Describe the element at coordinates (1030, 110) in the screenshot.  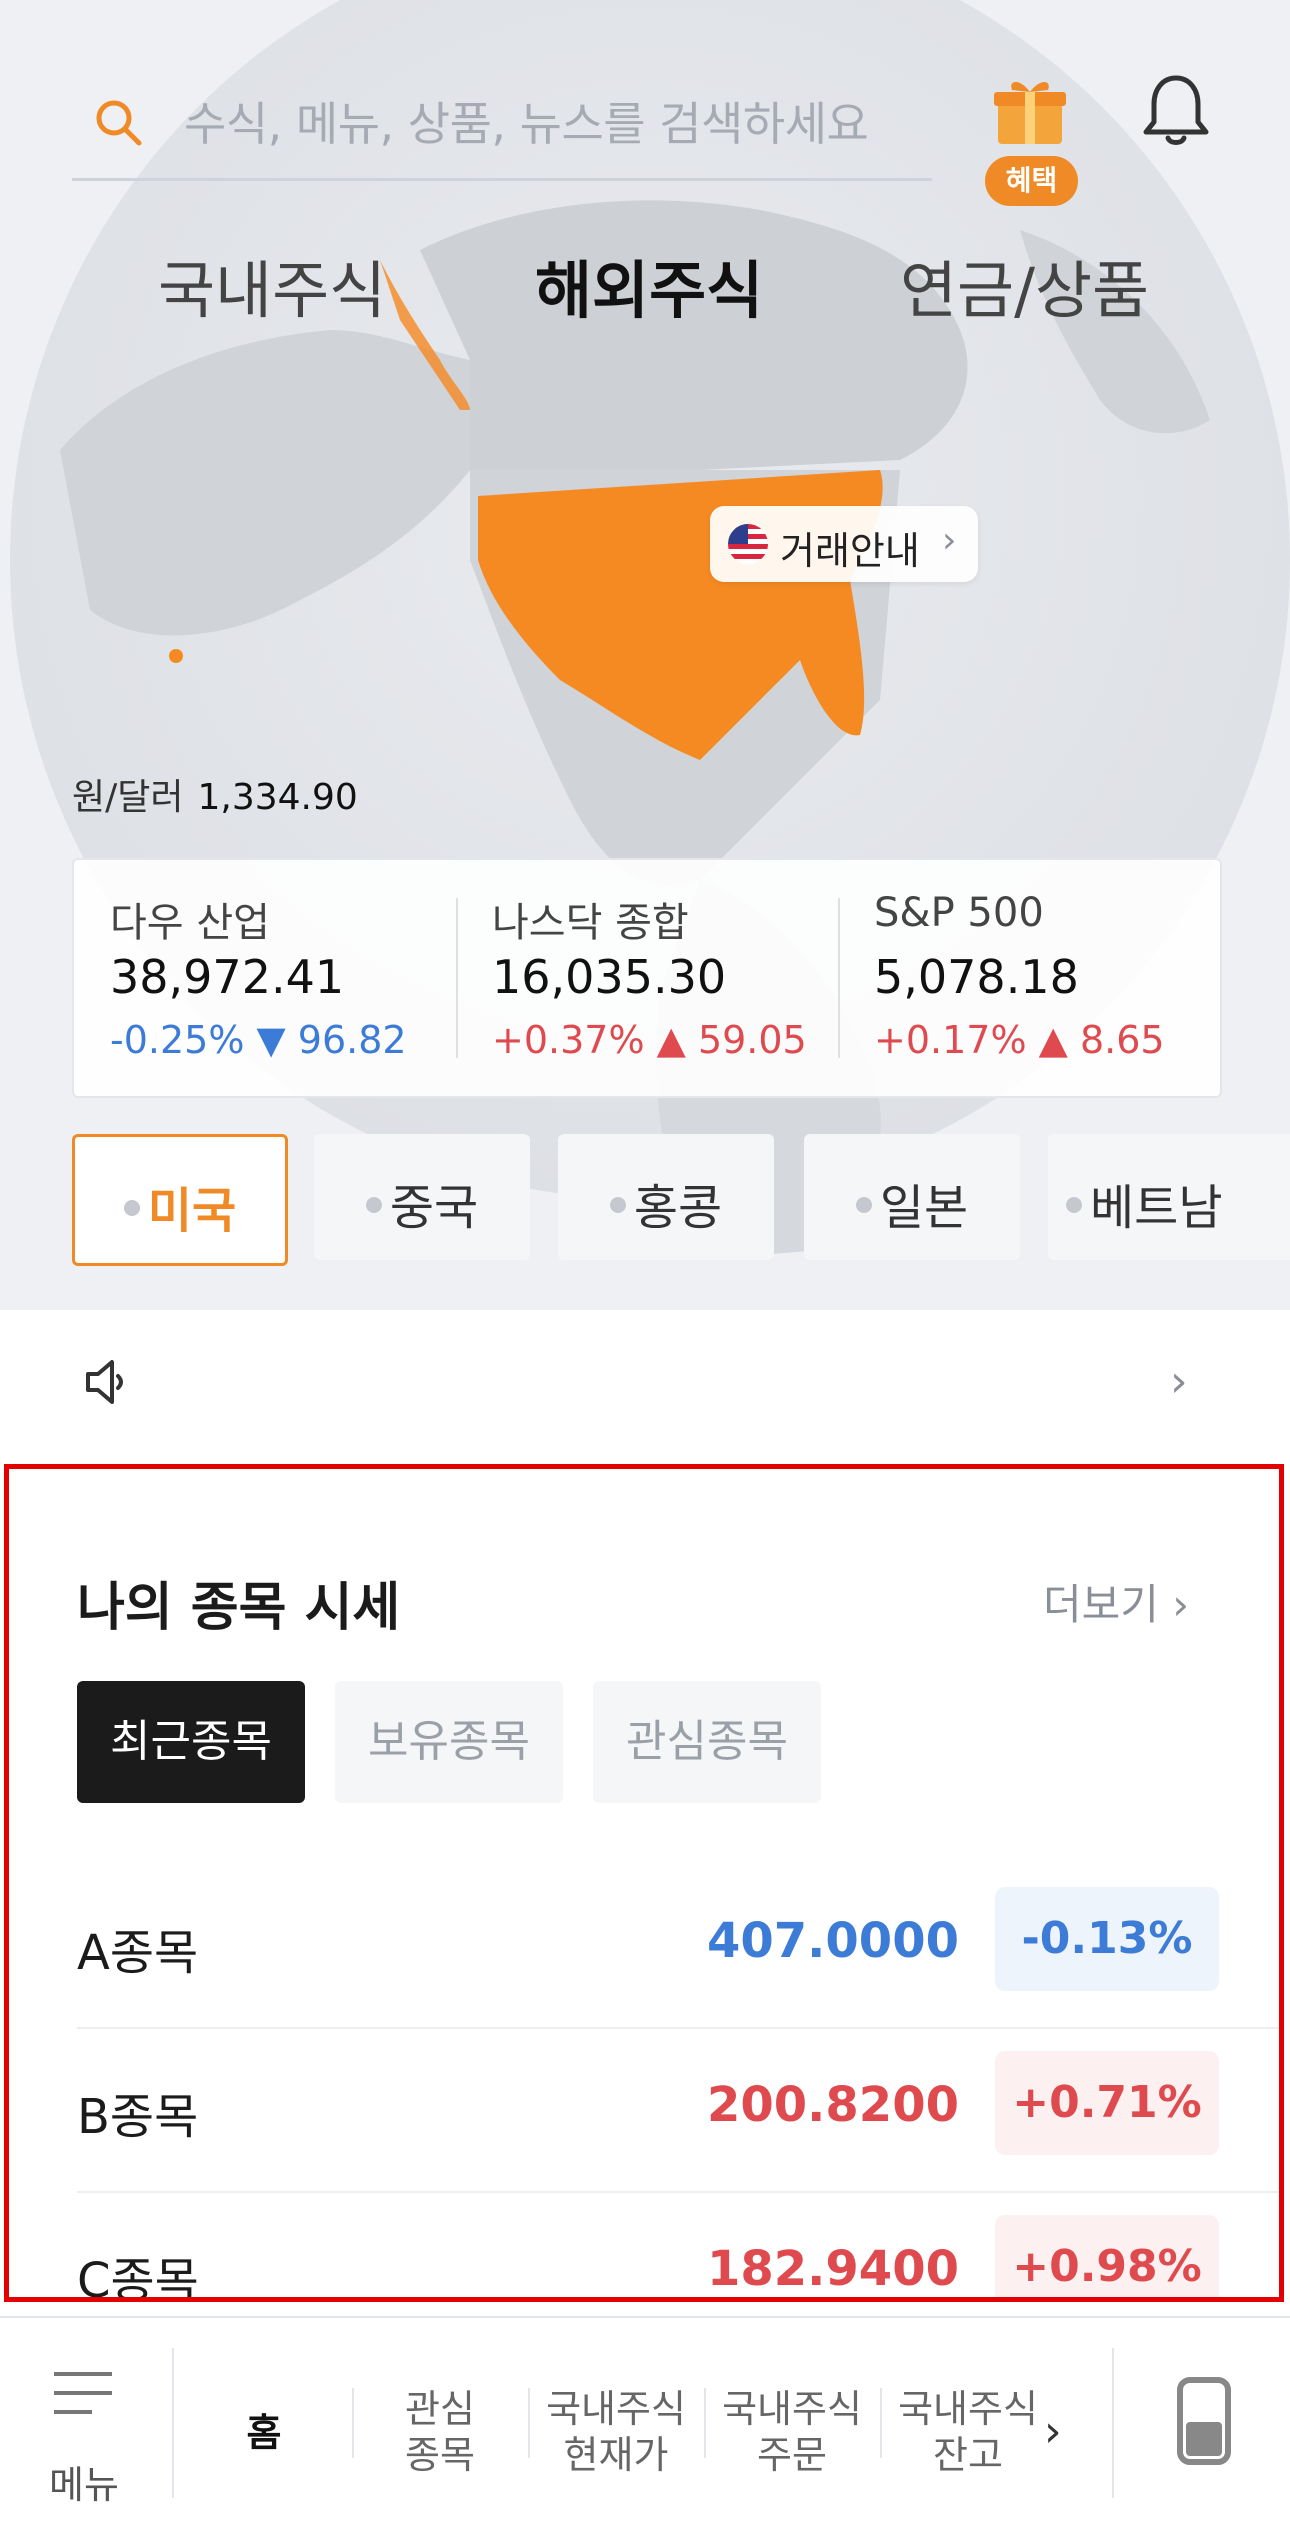
I see `gift-icon` at that location.